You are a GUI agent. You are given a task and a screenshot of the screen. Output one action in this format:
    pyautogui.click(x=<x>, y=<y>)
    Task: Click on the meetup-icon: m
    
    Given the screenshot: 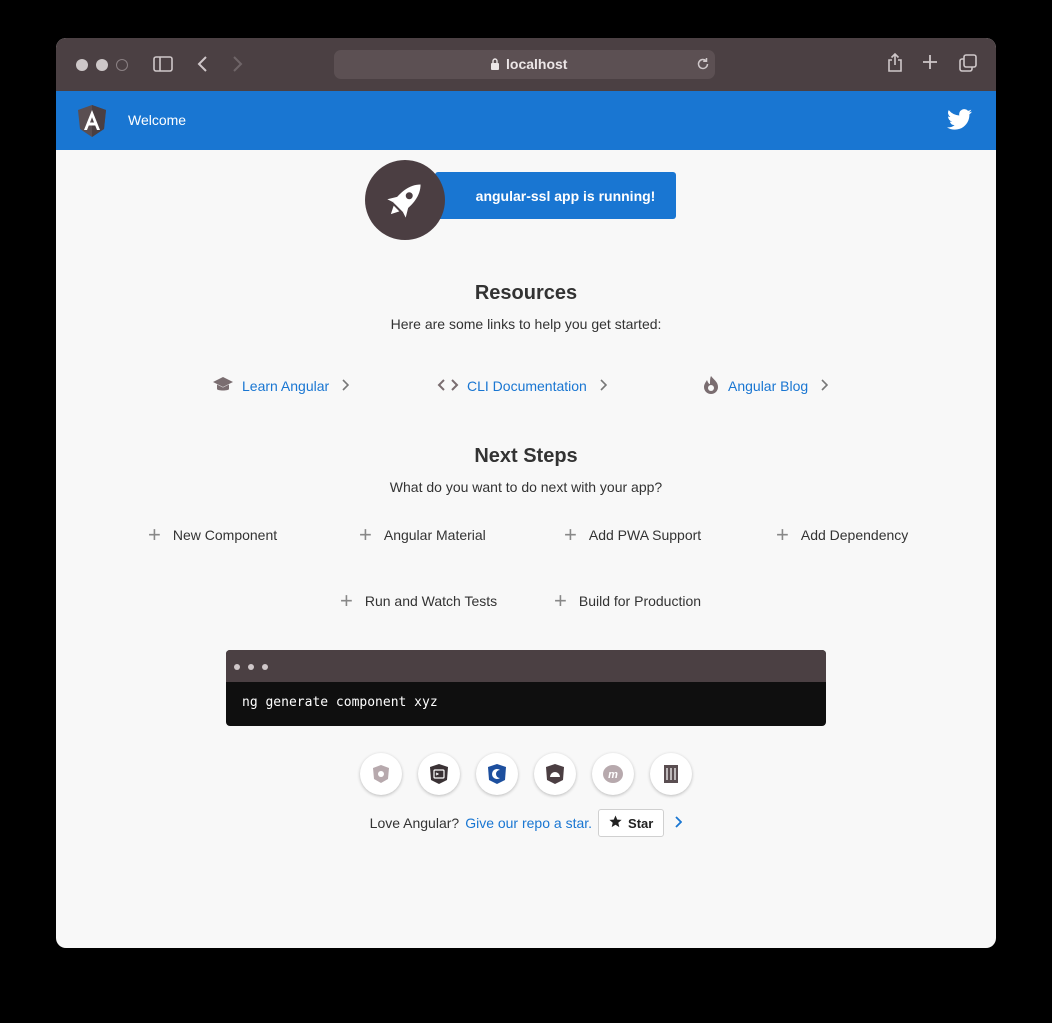 What is the action you would take?
    pyautogui.click(x=613, y=774)
    